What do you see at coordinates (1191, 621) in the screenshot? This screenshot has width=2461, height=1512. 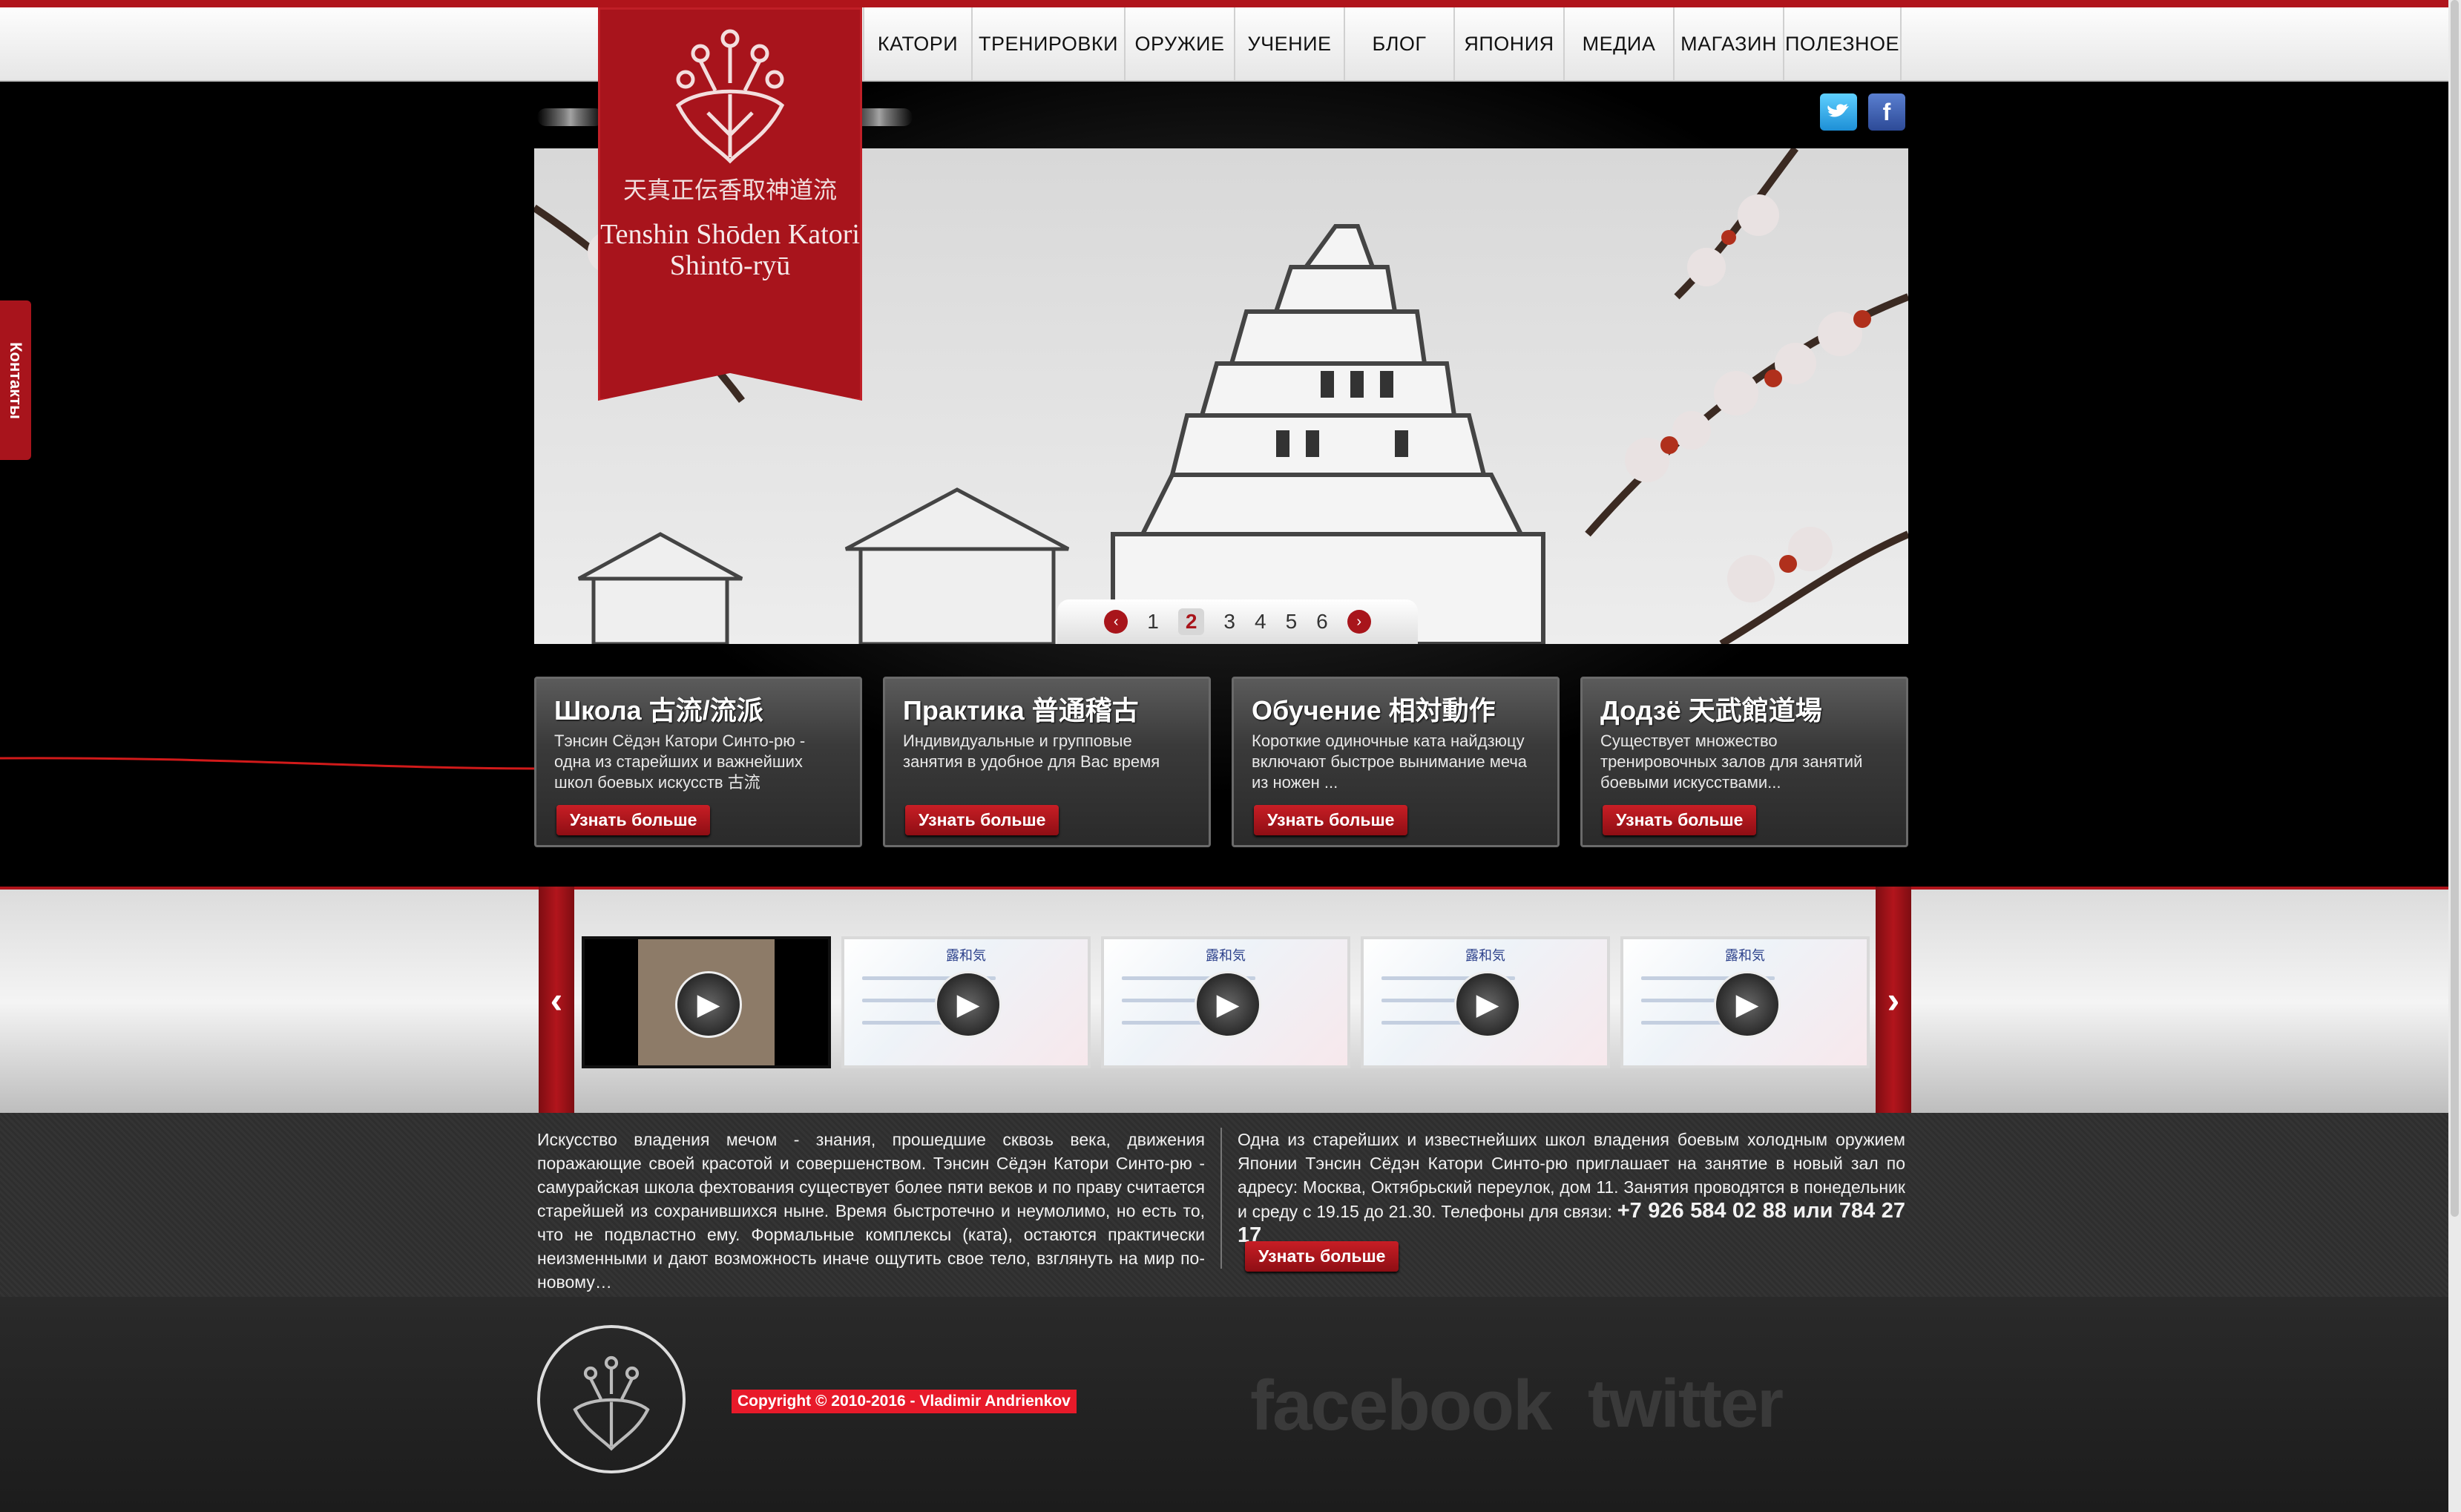 I see `pager-page-2: 2` at bounding box center [1191, 621].